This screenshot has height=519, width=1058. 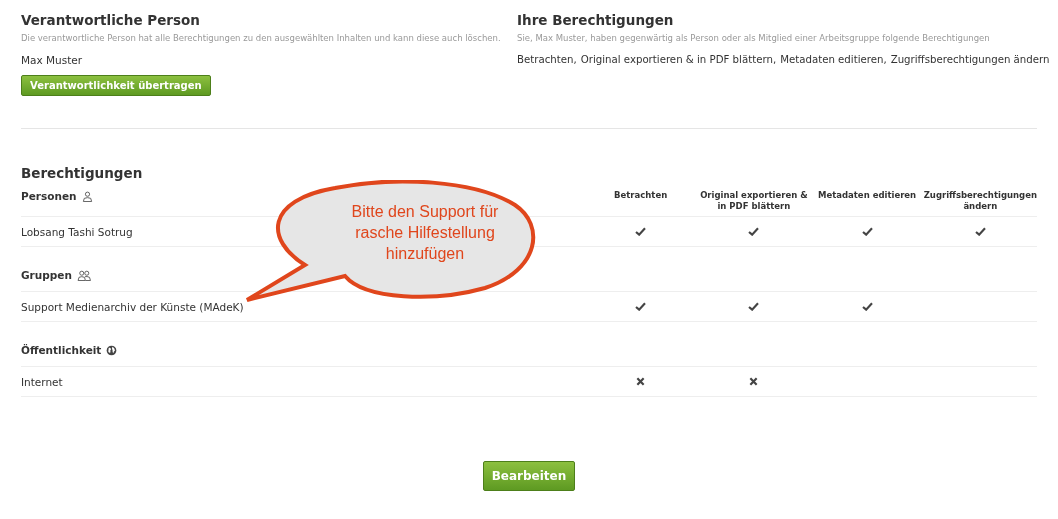 I want to click on transfer-button: Verantwortlichkeit übertragen, so click(x=116, y=85).